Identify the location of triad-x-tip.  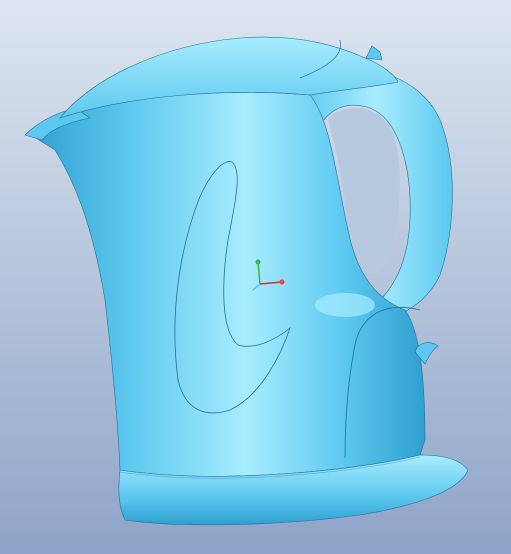
(282, 282).